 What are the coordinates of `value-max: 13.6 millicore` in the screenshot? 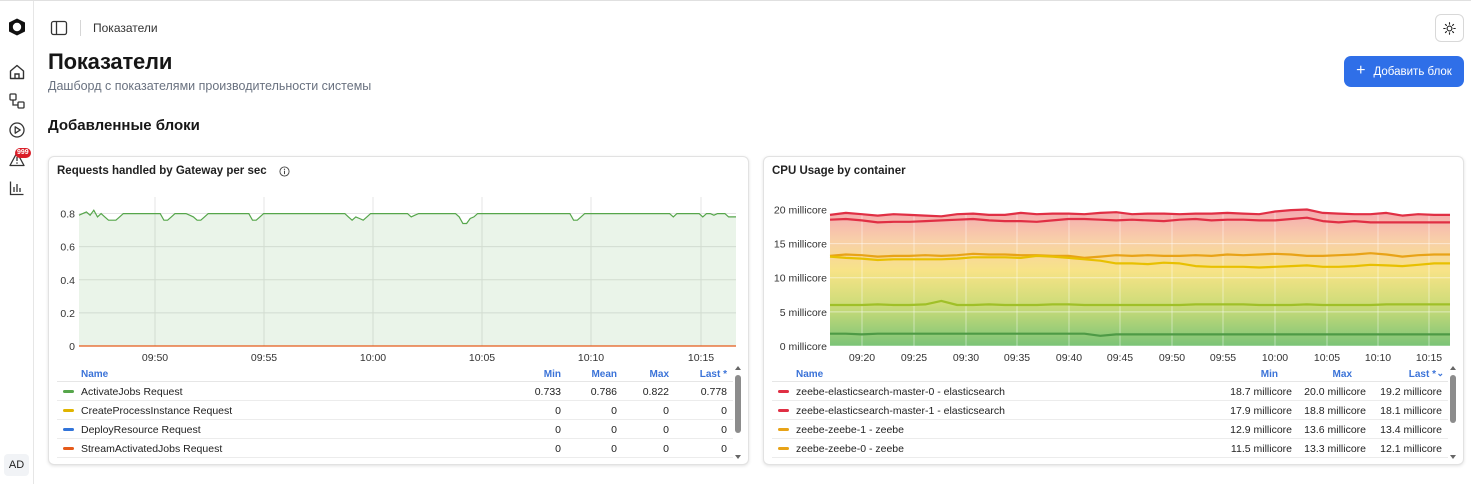 It's located at (1335, 430).